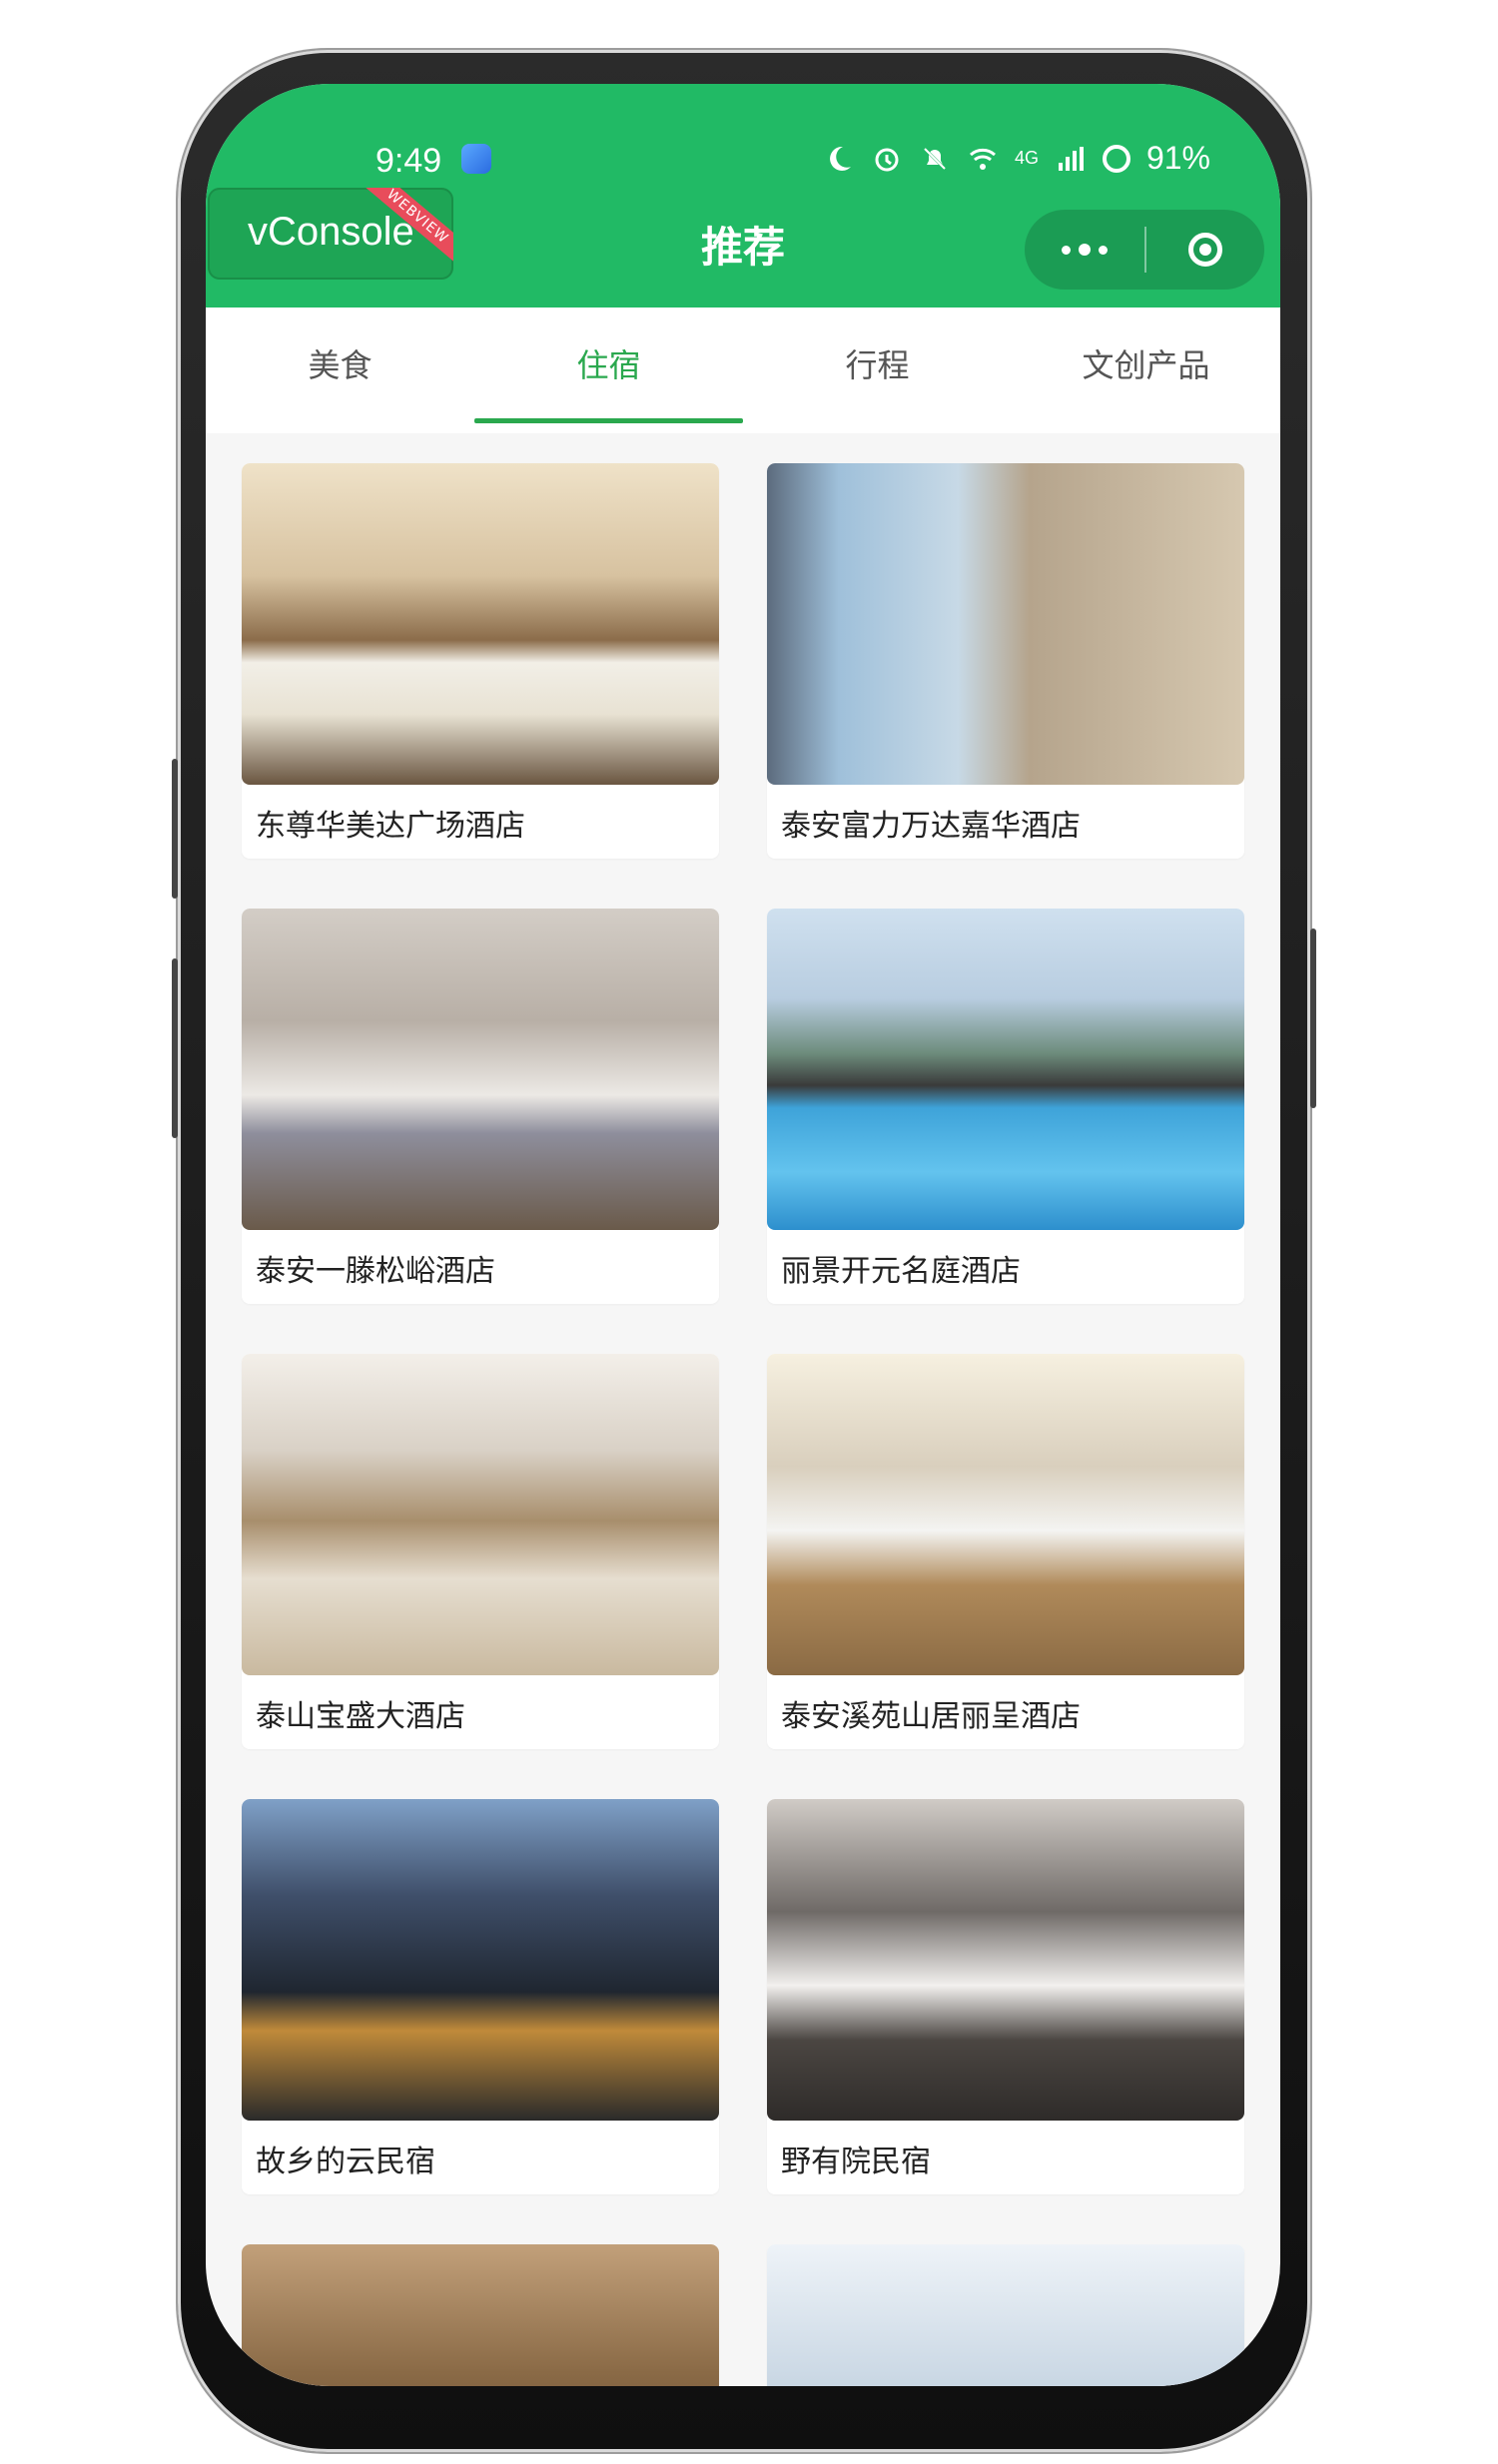 Image resolution: width=1498 pixels, height=2464 pixels. What do you see at coordinates (856, 2162) in the screenshot?
I see `hotel-name: 野有院民宿` at bounding box center [856, 2162].